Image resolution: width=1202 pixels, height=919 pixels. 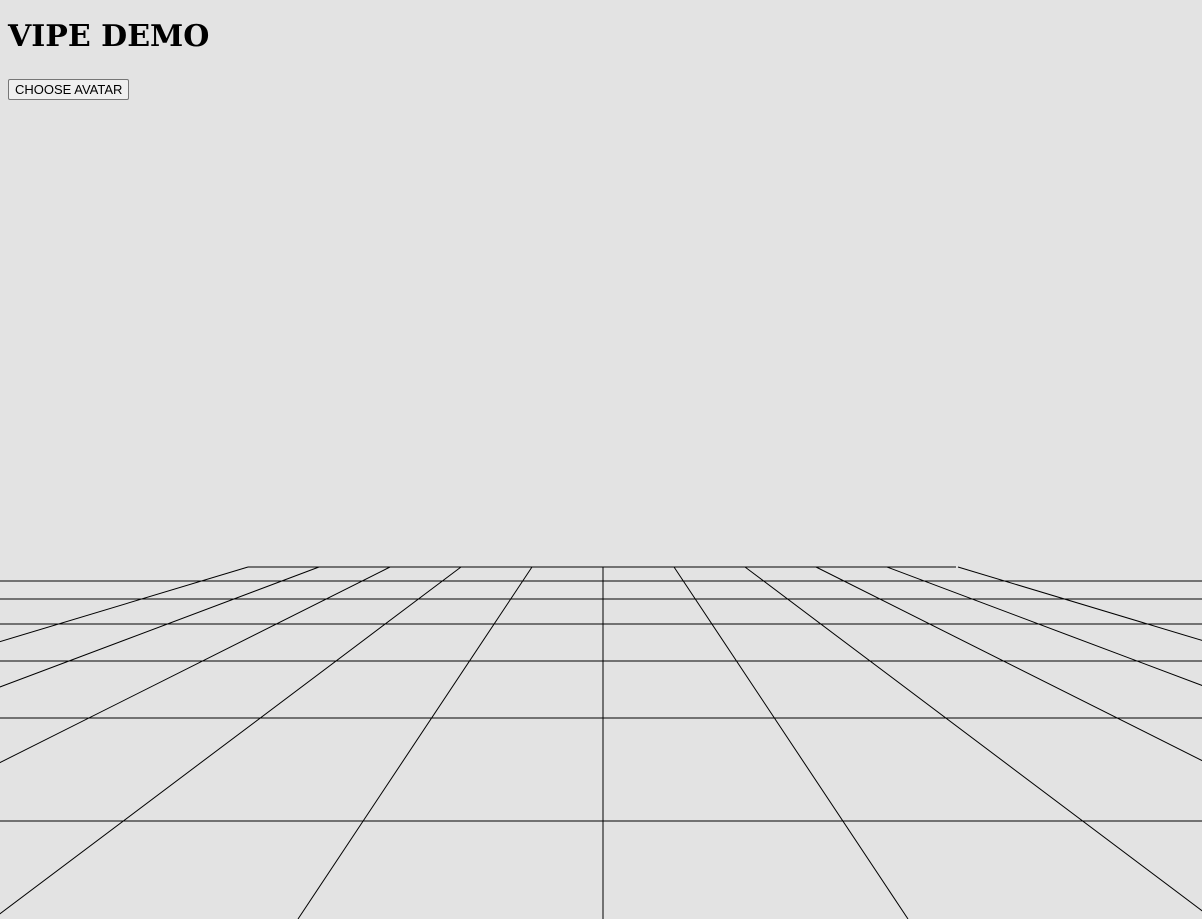 What do you see at coordinates (109, 36) in the screenshot?
I see `page-title: VIPE DEMO` at bounding box center [109, 36].